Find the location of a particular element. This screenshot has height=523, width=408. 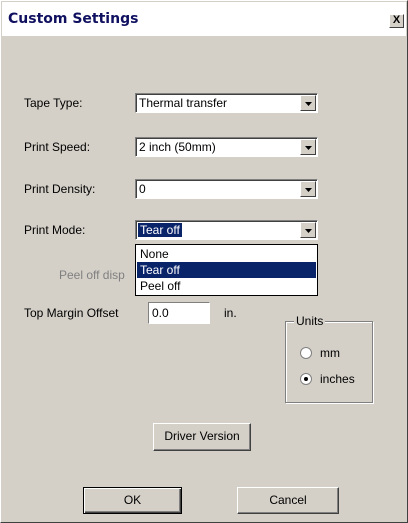

print-mode-option-none: None is located at coordinates (226, 254).